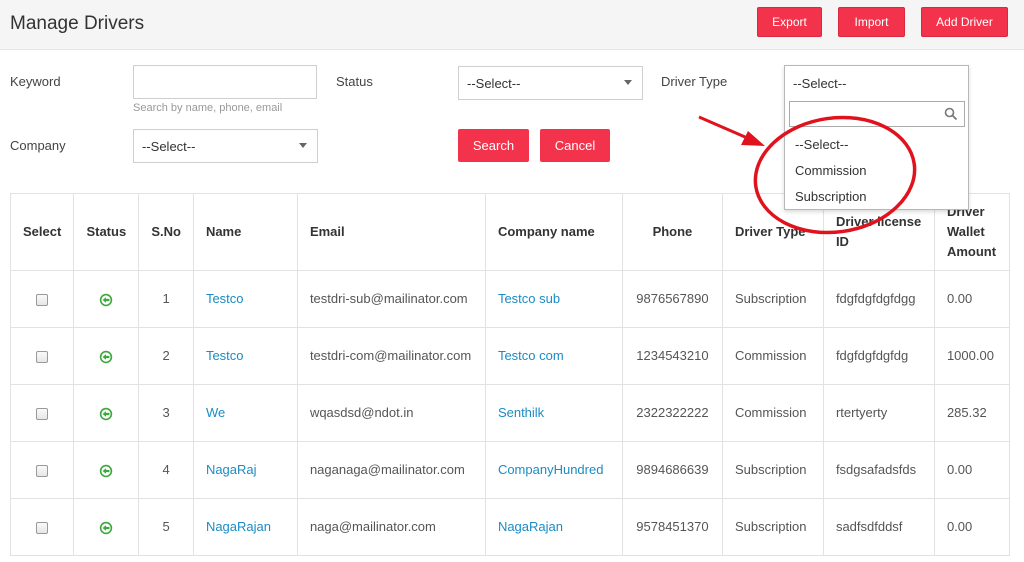 Image resolution: width=1024 pixels, height=562 pixels. Describe the element at coordinates (725, 128) in the screenshot. I see `annotation-arrow` at that location.